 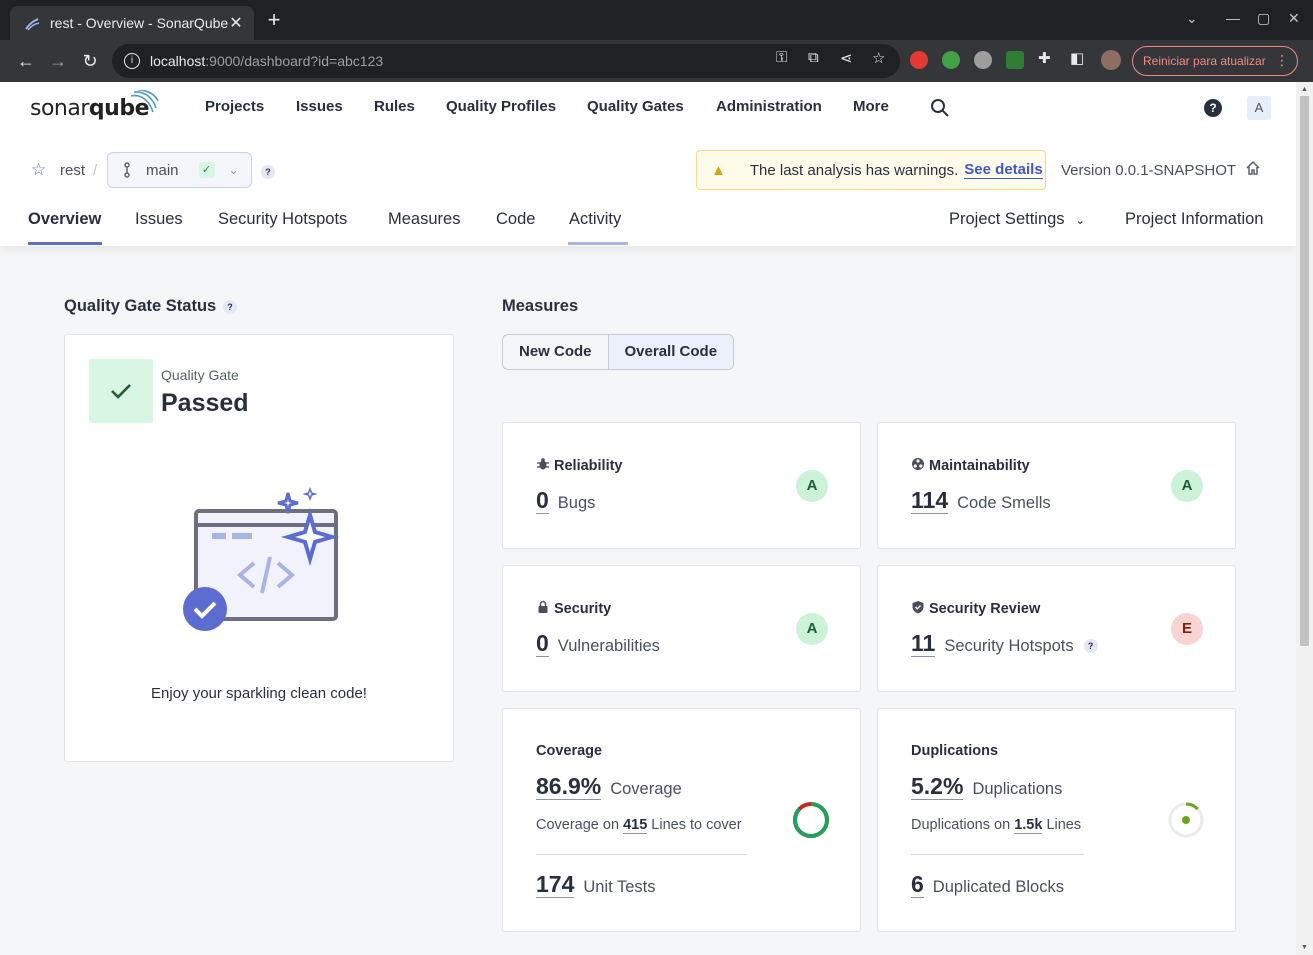 What do you see at coordinates (1015, 60) in the screenshot?
I see `extension-android-icon` at bounding box center [1015, 60].